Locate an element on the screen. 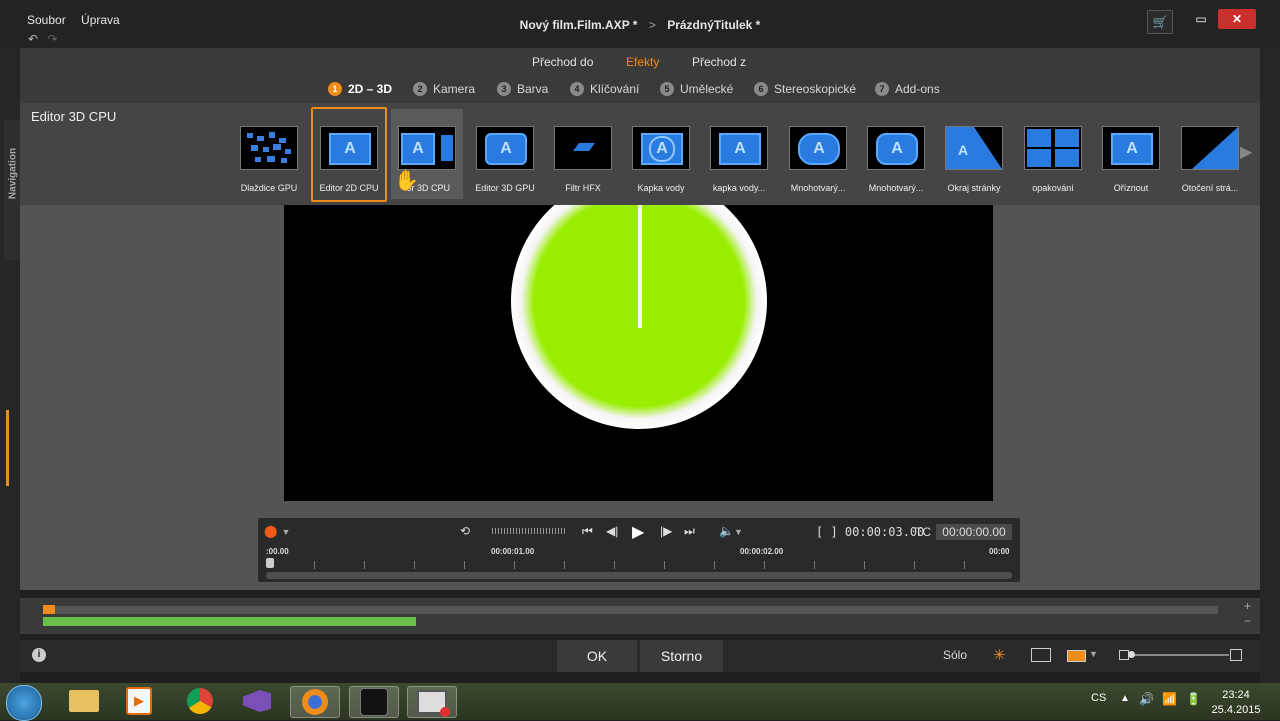 The height and width of the screenshot is (721, 1280). loop-icon: ⟲ is located at coordinates (465, 531).